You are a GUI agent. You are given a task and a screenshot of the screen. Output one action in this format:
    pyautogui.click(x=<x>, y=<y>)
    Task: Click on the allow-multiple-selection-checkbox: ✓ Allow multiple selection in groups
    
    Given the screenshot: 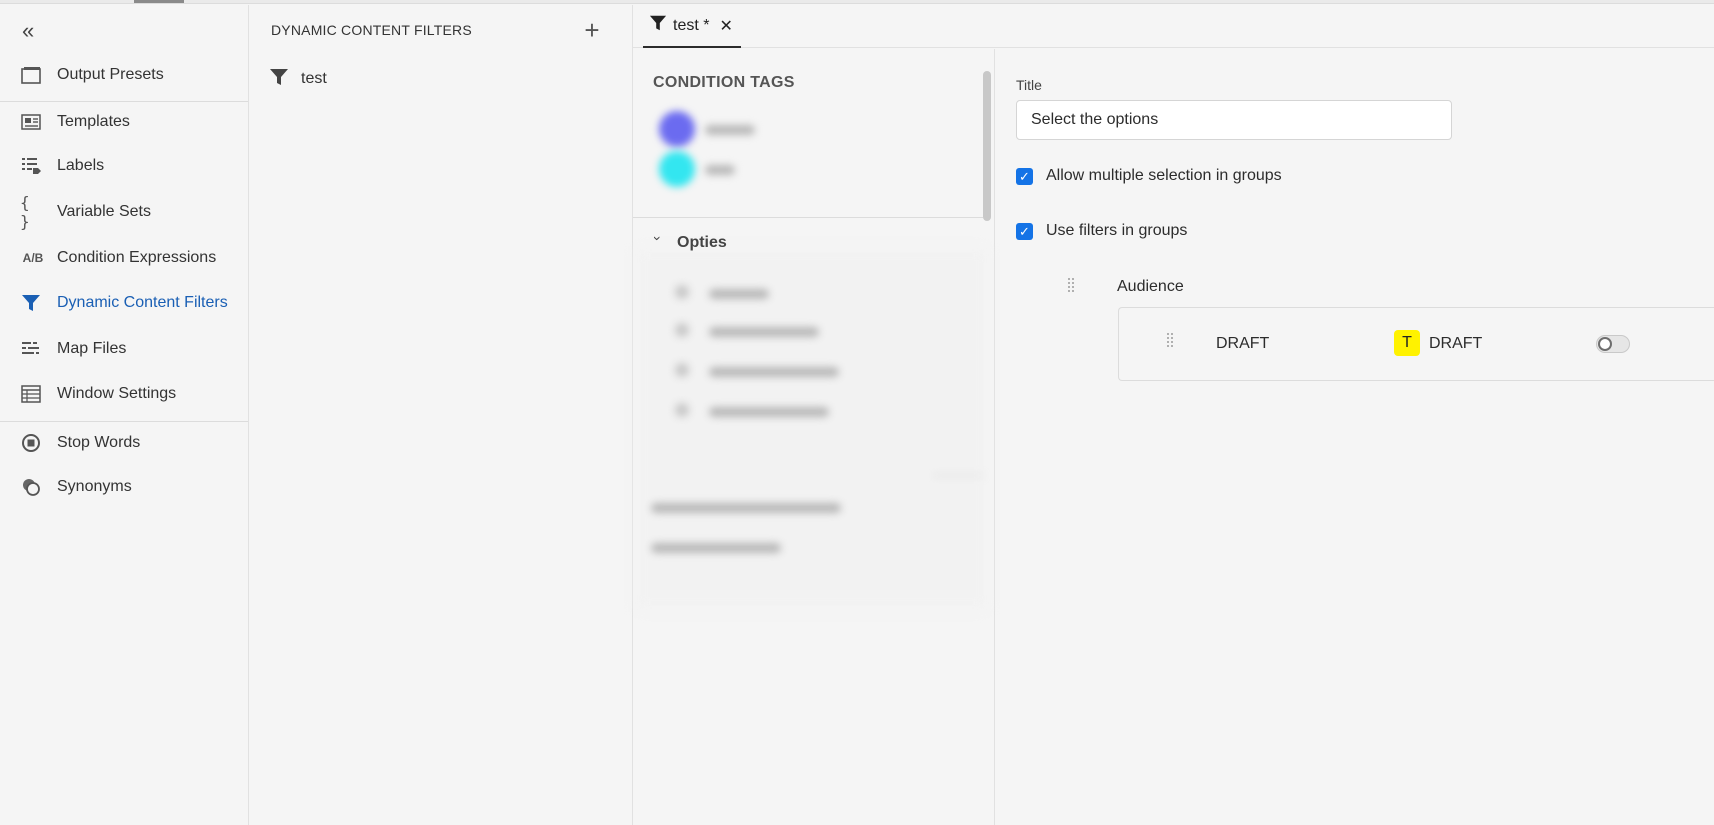 What is the action you would take?
    pyautogui.click(x=1149, y=176)
    